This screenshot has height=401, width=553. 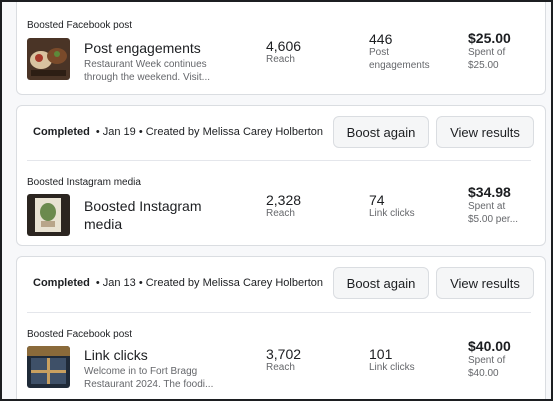 What do you see at coordinates (379, 52) in the screenshot?
I see `engagements-label-line1: Post` at bounding box center [379, 52].